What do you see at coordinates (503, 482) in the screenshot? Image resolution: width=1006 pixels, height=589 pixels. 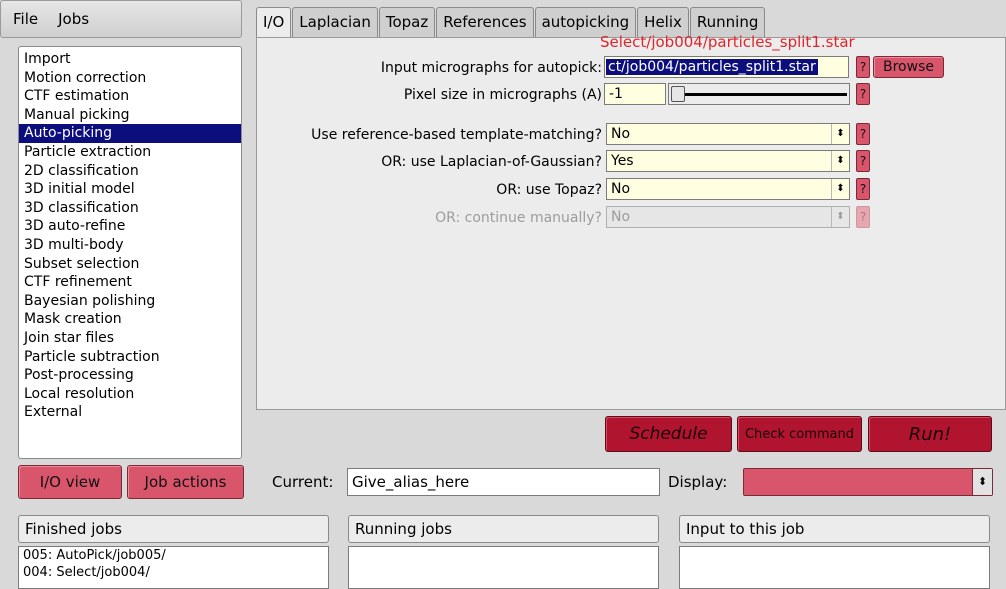 I see `current-alias-input: Give_alias_here` at bounding box center [503, 482].